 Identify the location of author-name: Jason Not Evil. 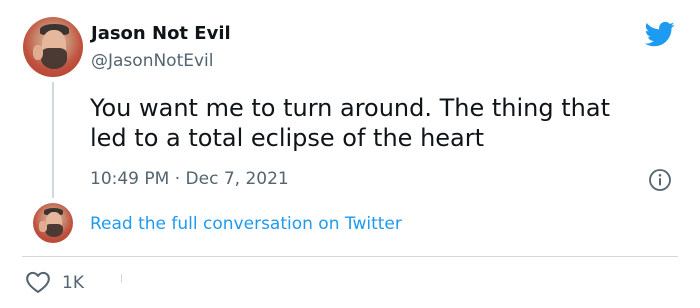
(161, 34).